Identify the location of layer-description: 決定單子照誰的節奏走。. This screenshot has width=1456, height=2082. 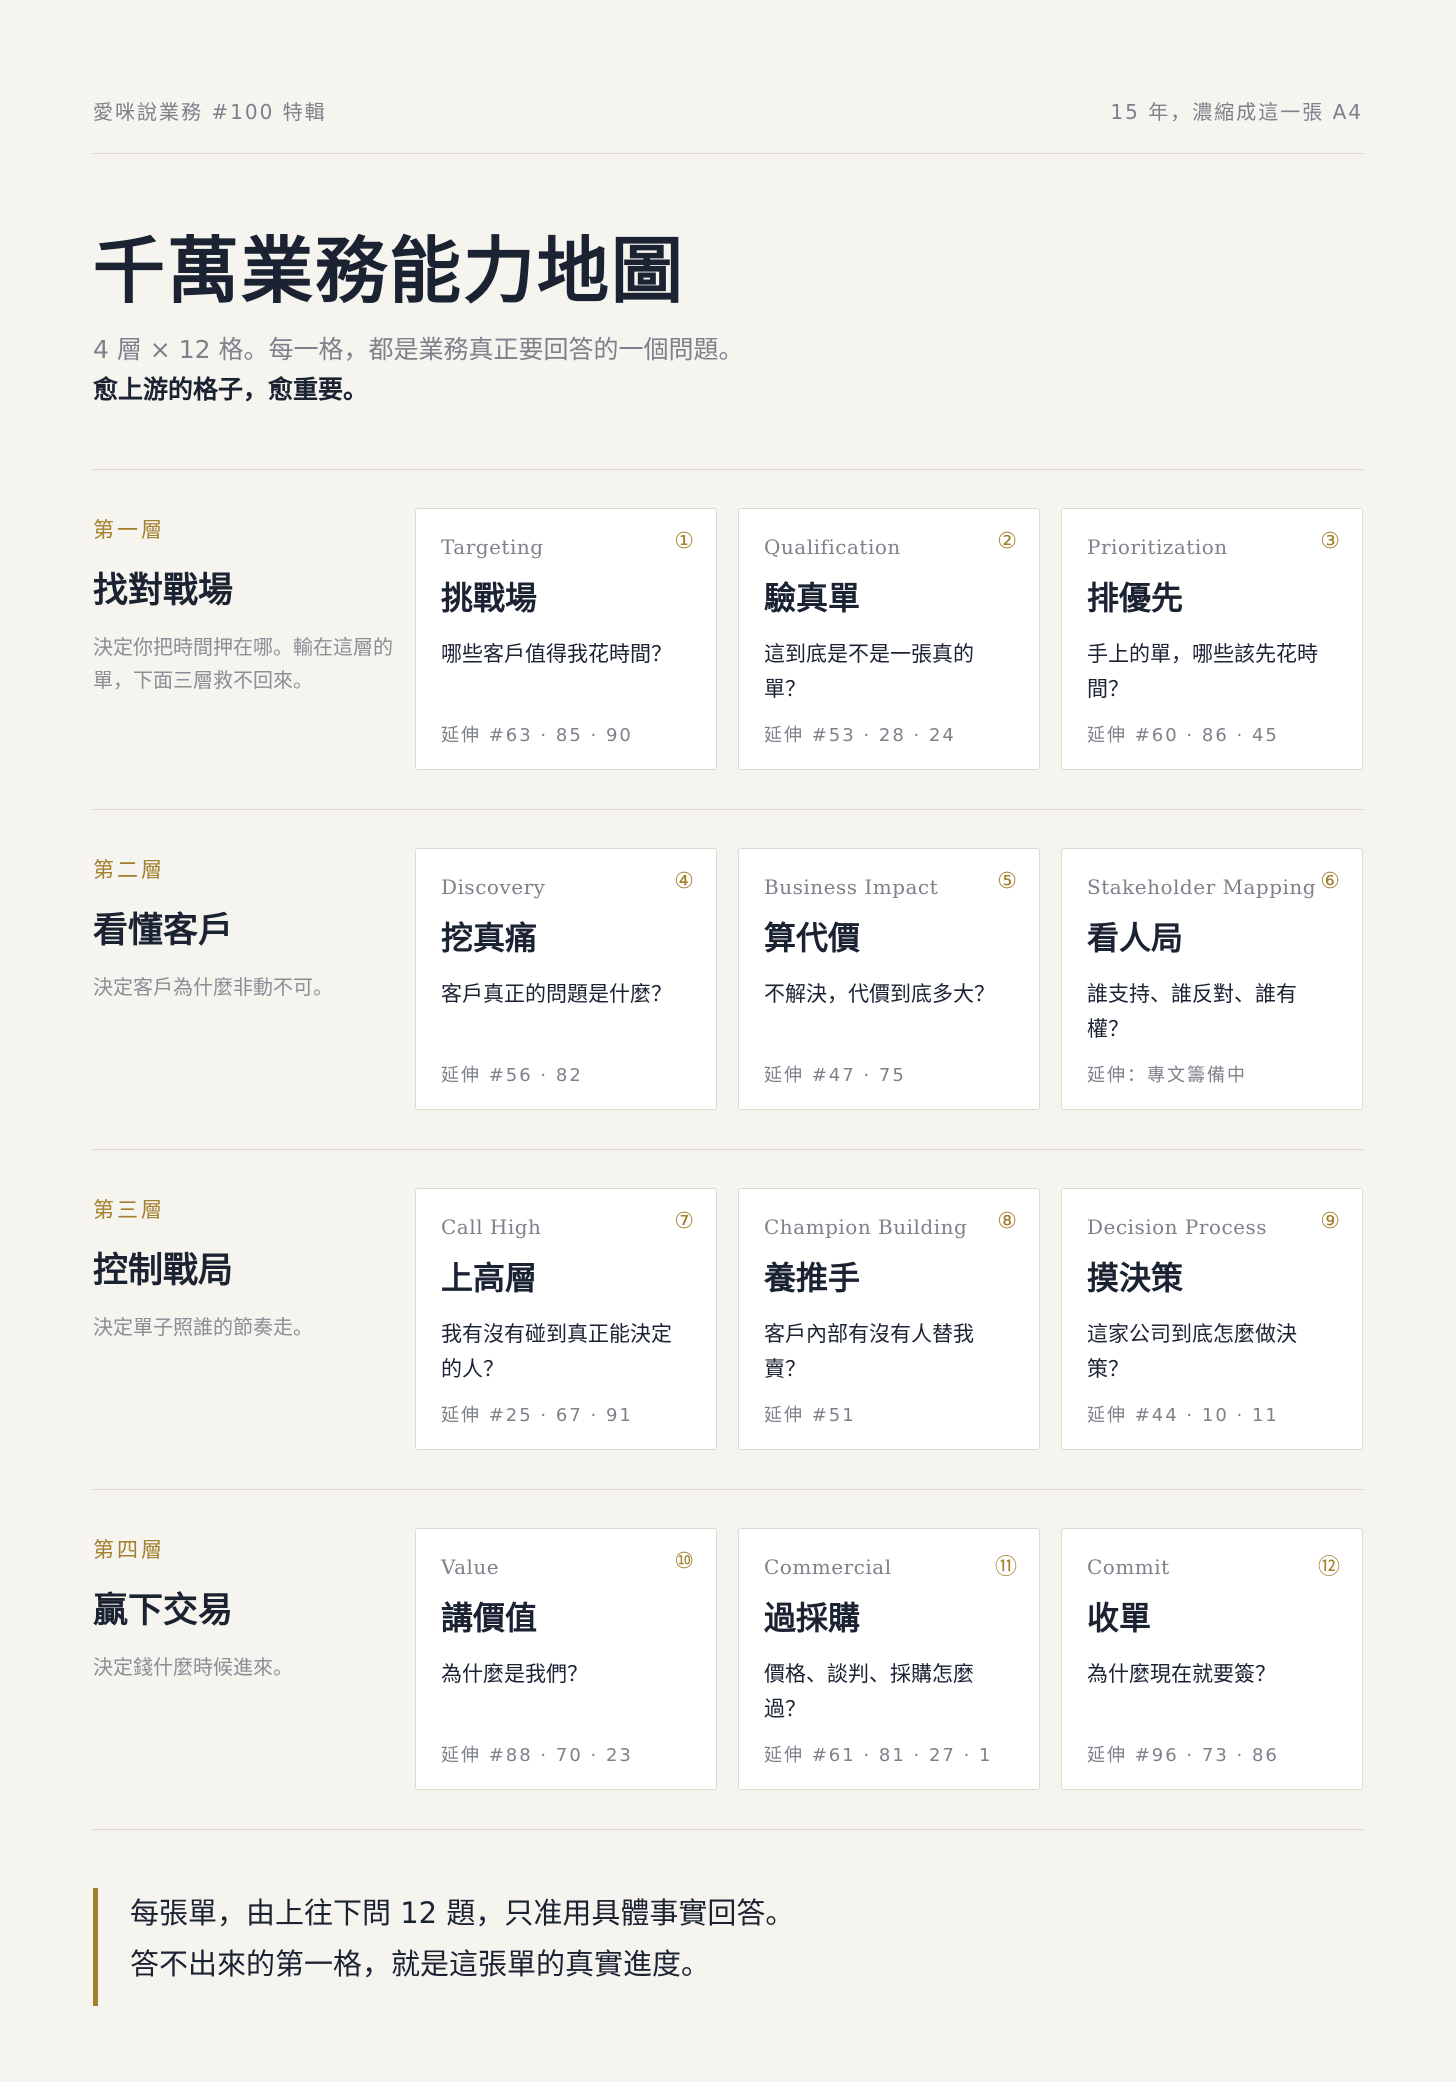
(203, 1327).